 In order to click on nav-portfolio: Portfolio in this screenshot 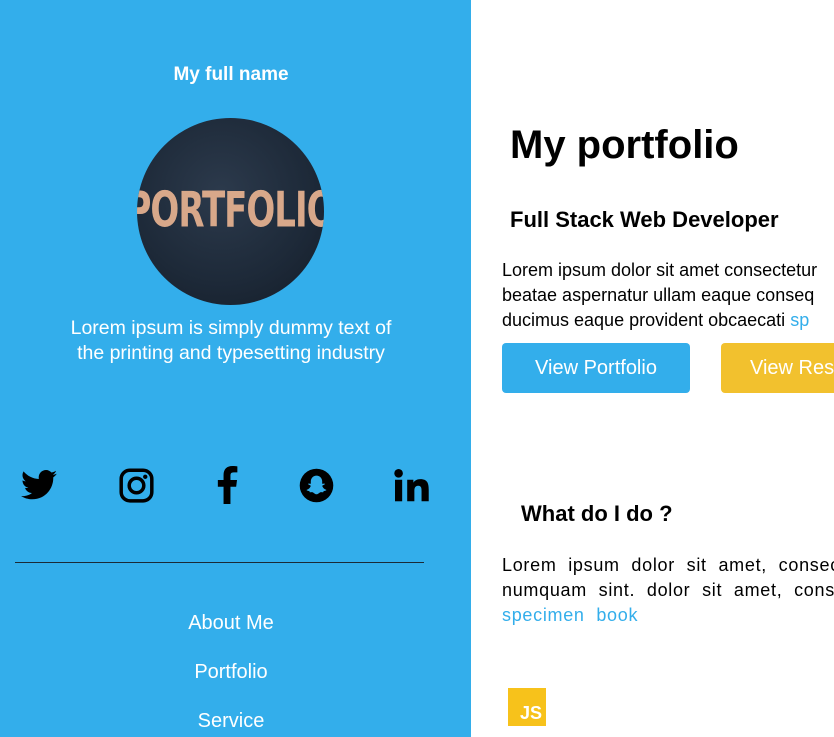, I will do `click(231, 672)`.